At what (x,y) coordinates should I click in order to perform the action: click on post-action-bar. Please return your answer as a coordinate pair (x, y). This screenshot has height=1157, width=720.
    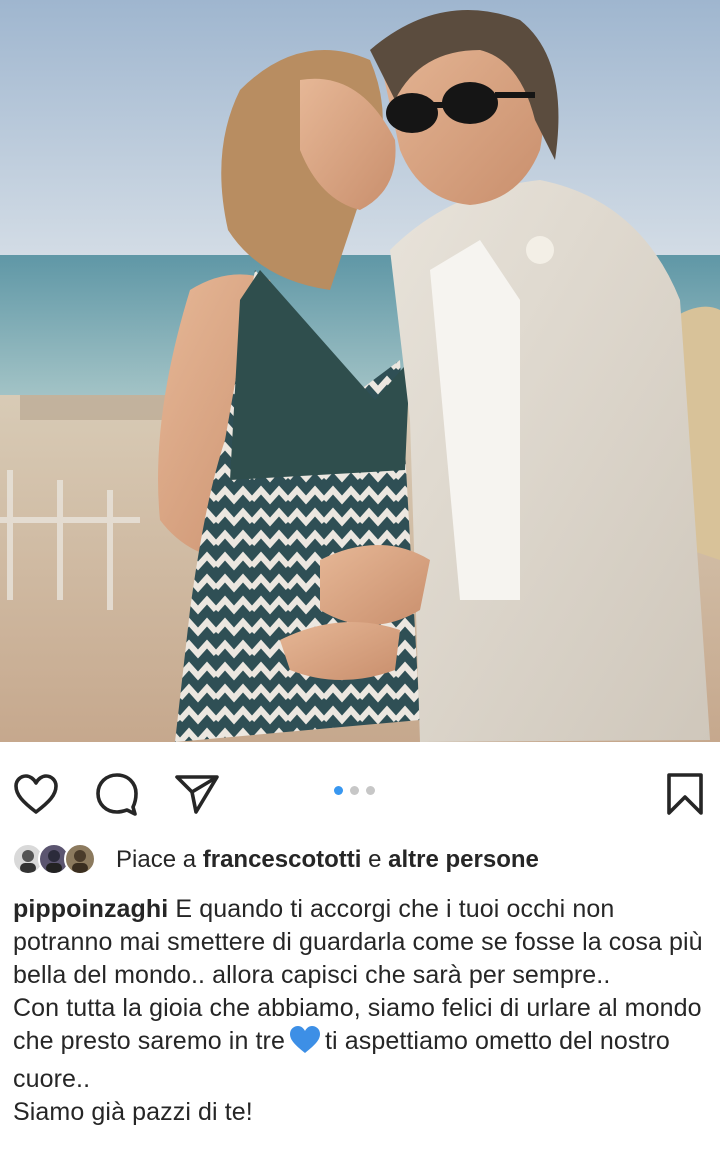
    Looking at the image, I should click on (360, 792).